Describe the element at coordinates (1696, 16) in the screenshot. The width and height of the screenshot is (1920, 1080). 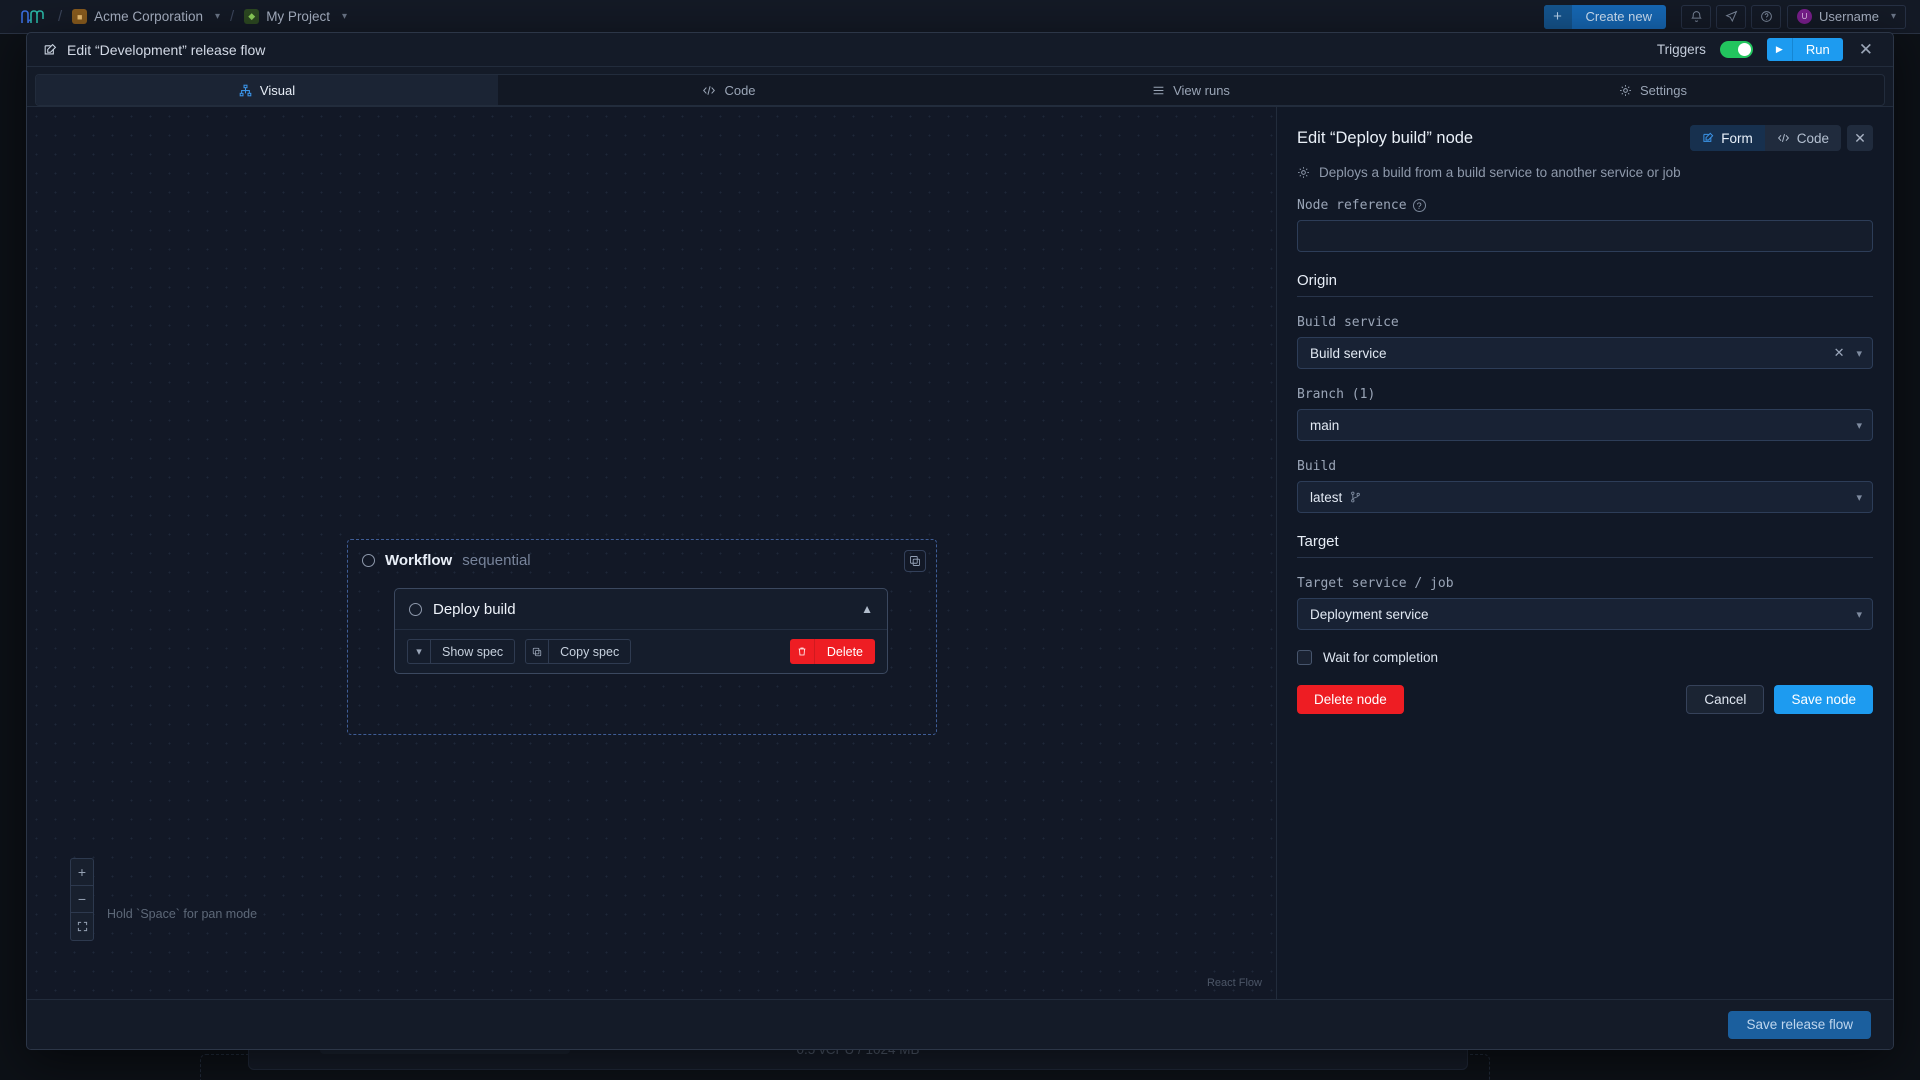
I see `bell-icon` at that location.